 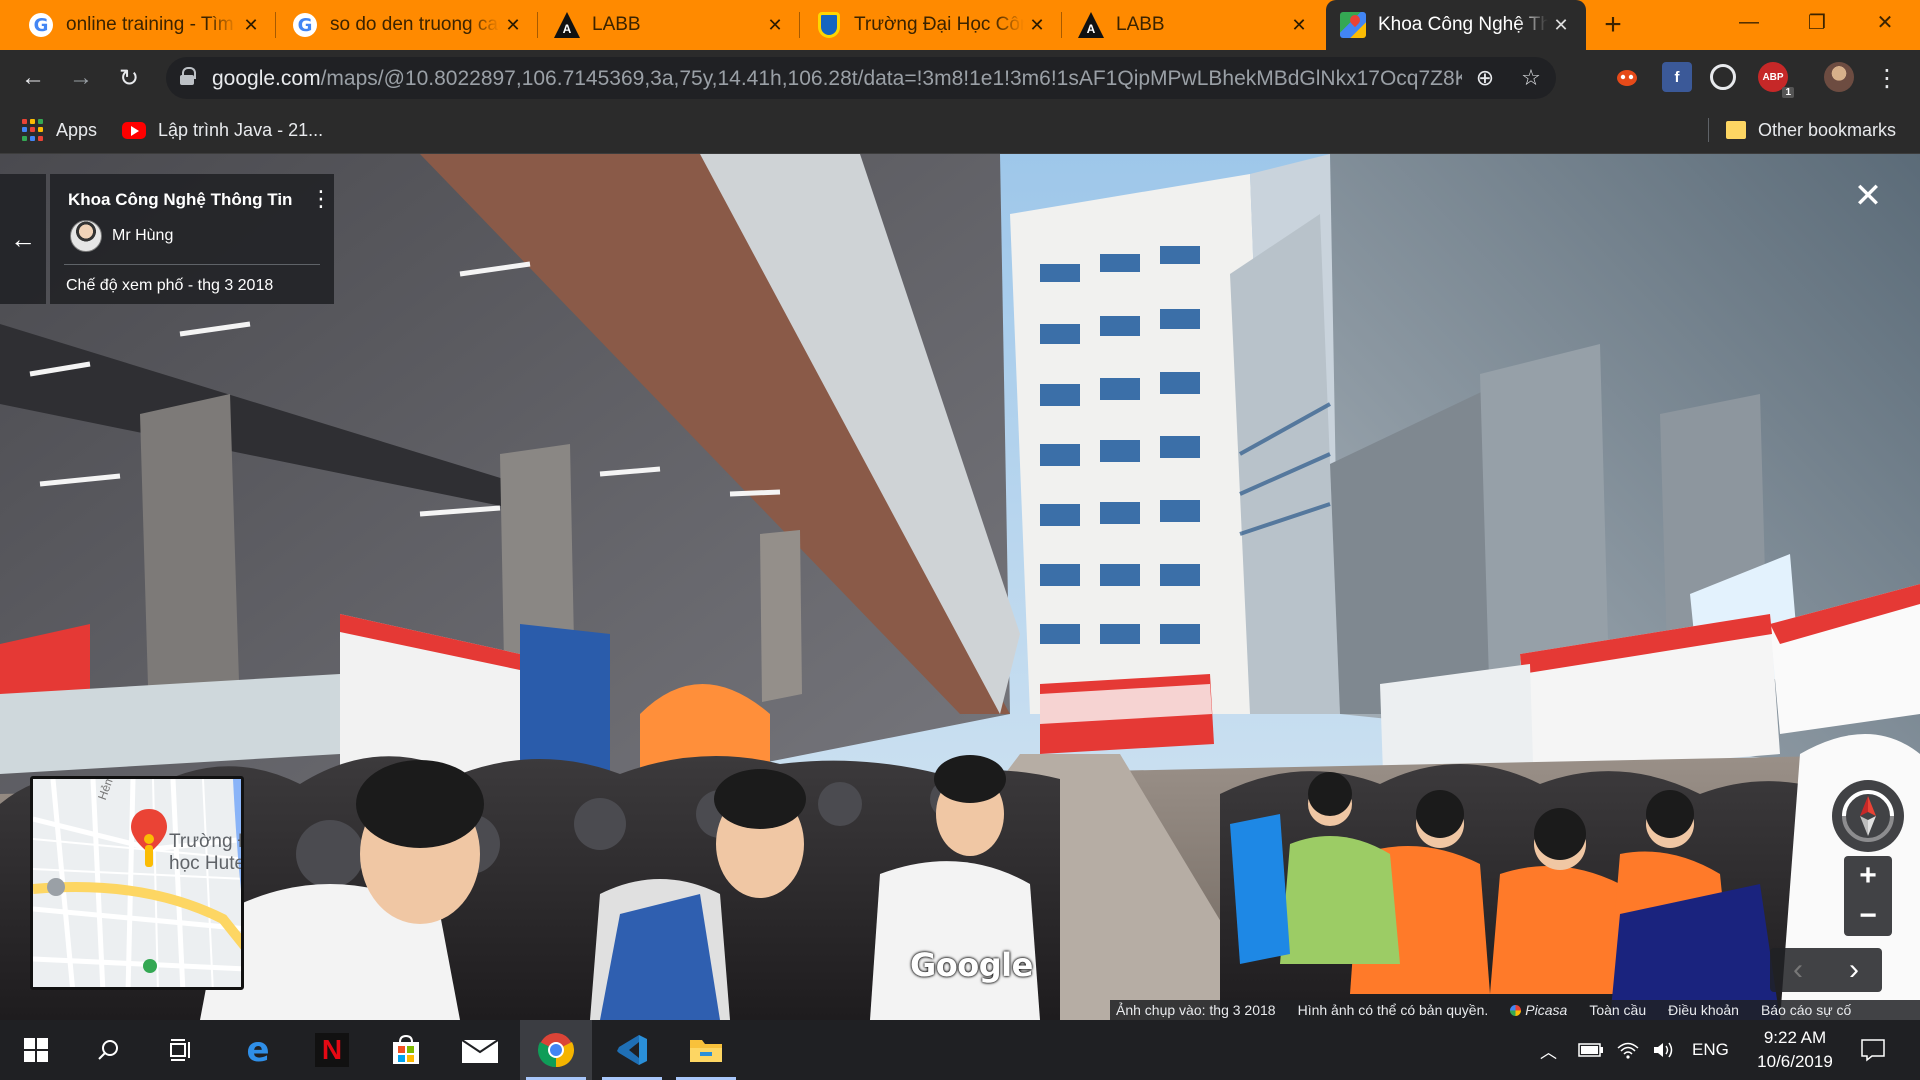 I want to click on more-options-icon: ⋮, so click(x=321, y=199).